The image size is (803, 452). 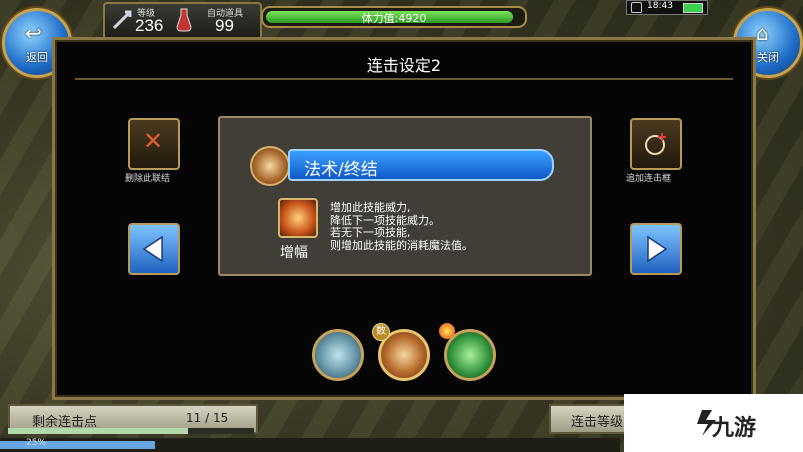 I want to click on clock-time: 18:43, so click(x=660, y=6).